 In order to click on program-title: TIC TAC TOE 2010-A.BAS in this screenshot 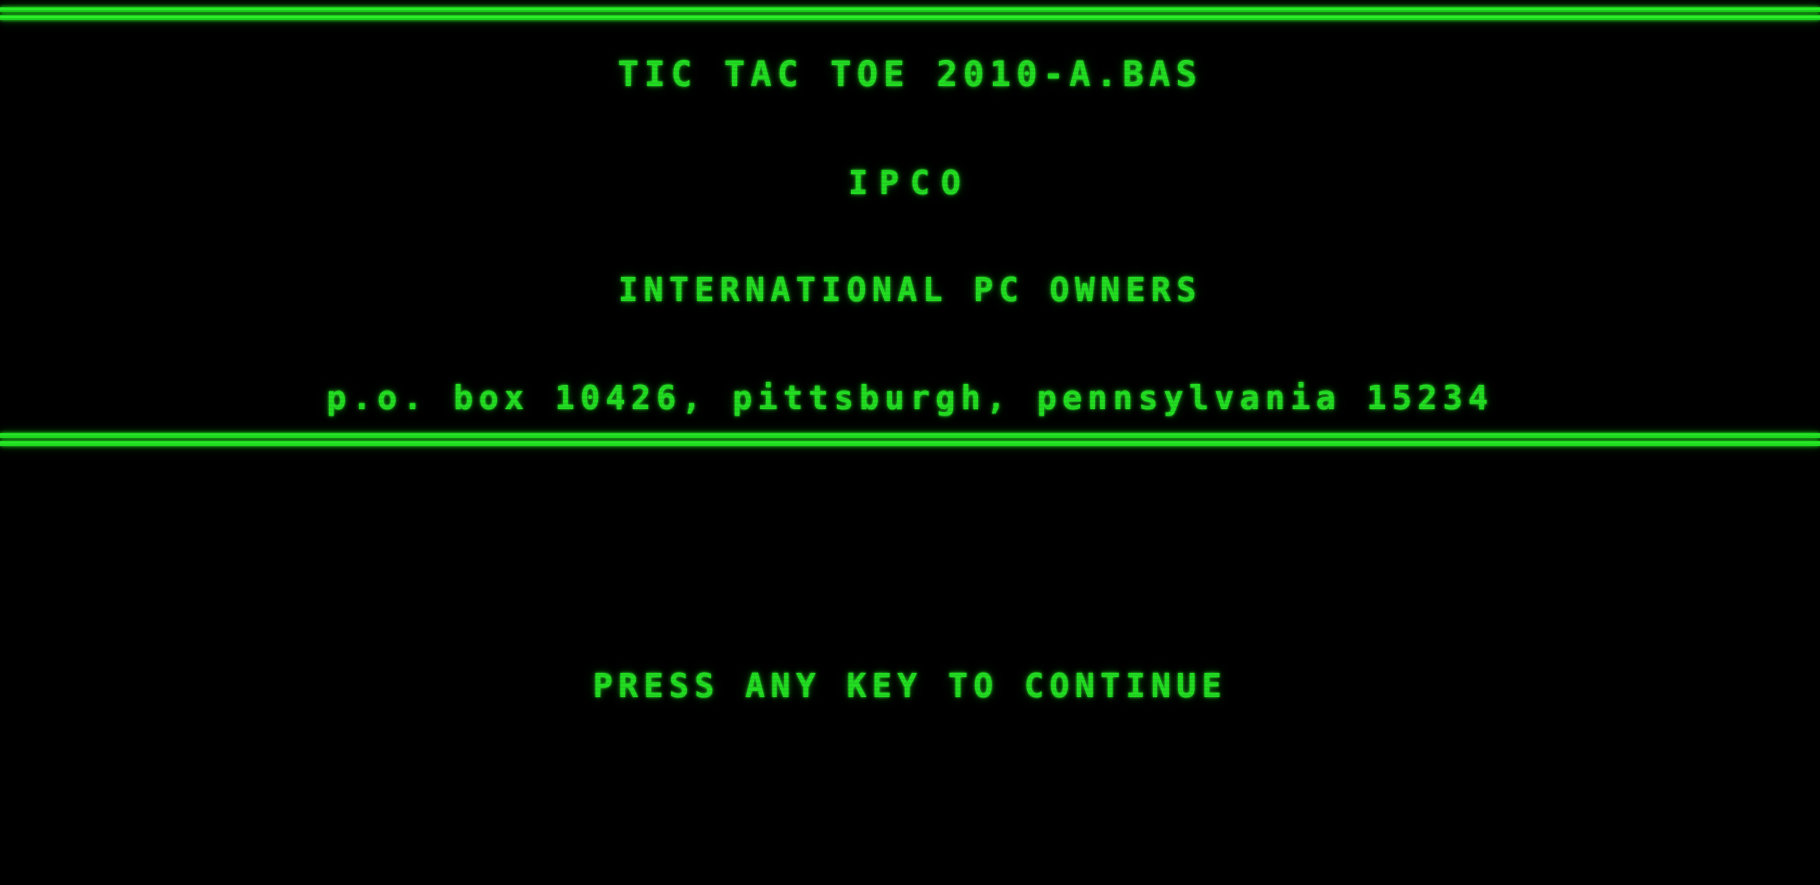, I will do `click(910, 75)`.